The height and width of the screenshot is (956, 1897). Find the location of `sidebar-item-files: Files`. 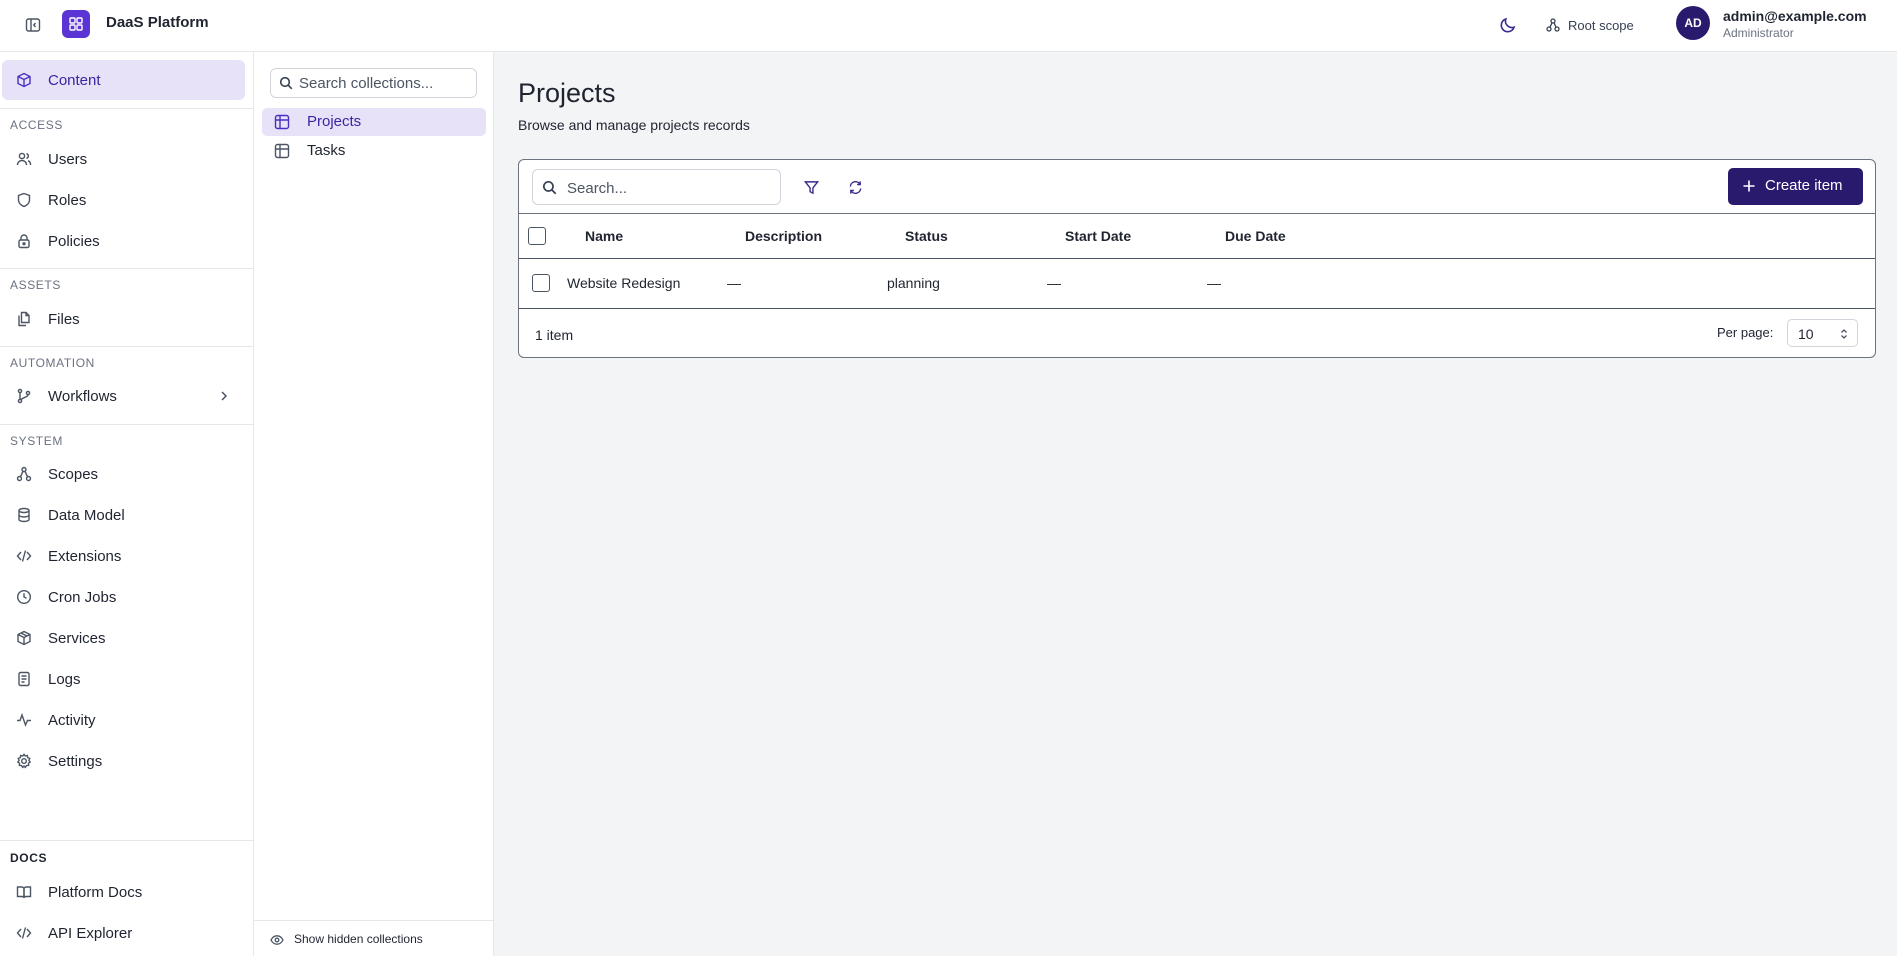

sidebar-item-files: Files is located at coordinates (123, 319).